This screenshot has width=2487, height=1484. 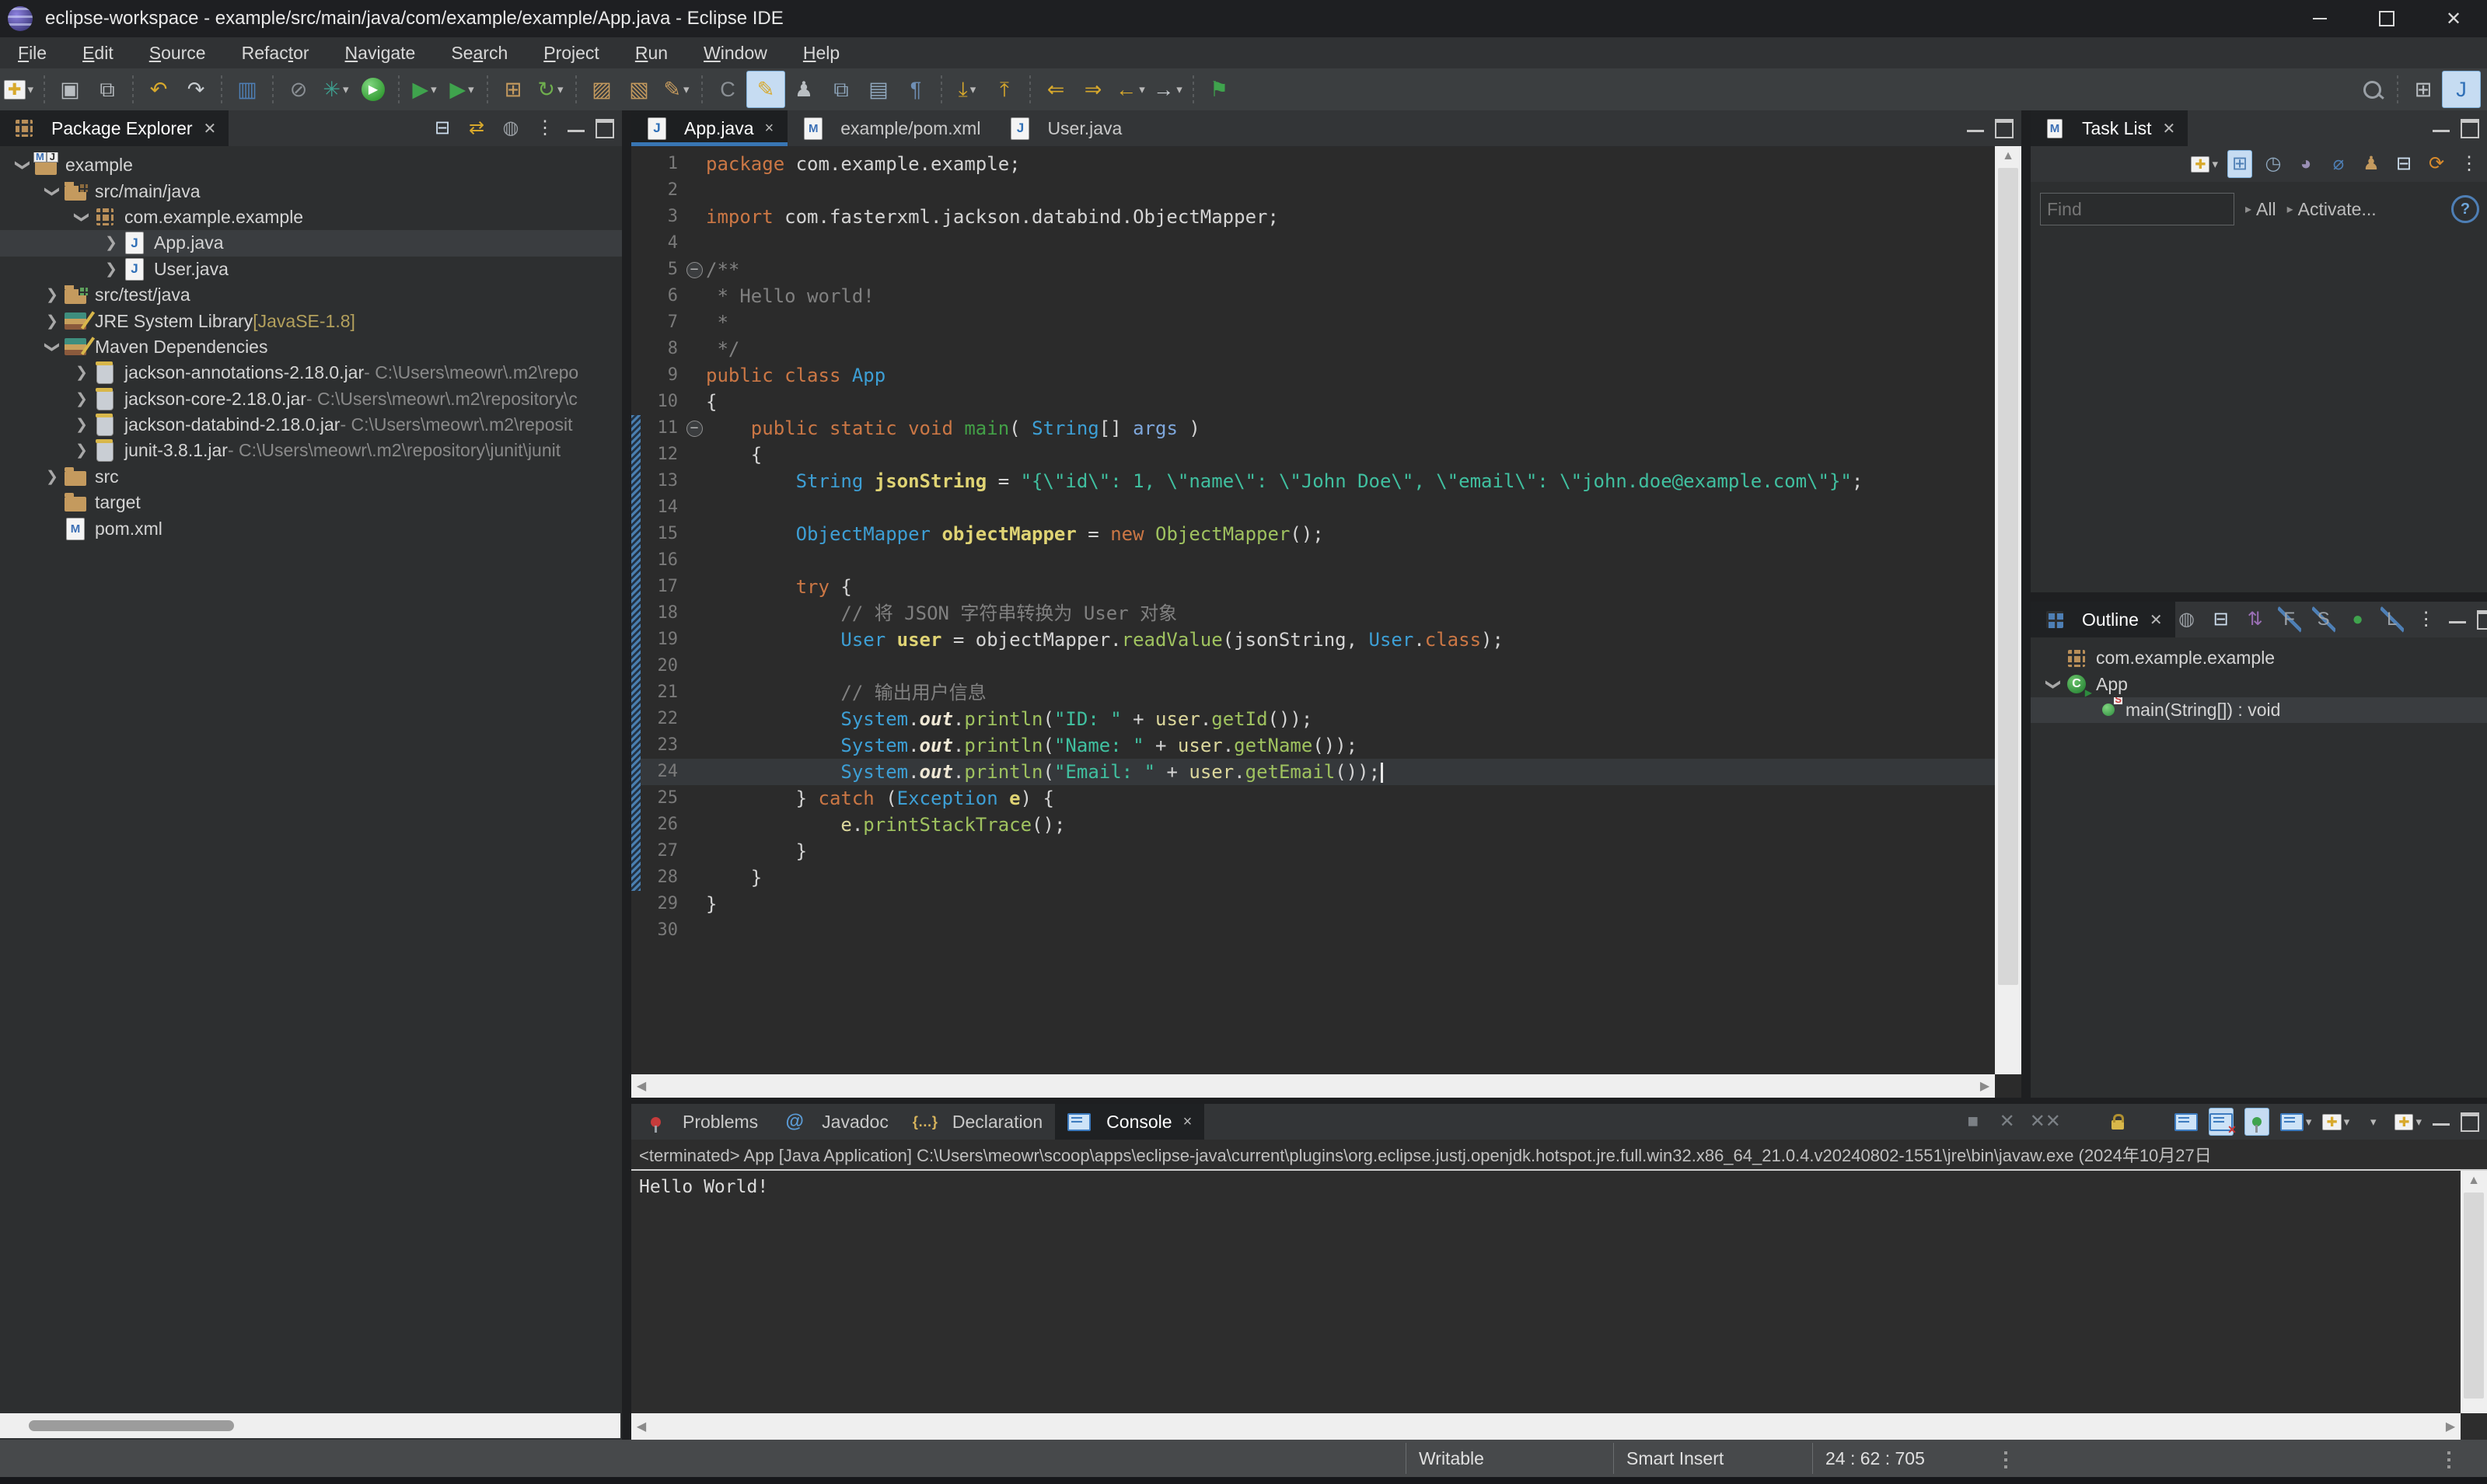 What do you see at coordinates (2469, 164) in the screenshot?
I see `view-menu-button: ⋮` at bounding box center [2469, 164].